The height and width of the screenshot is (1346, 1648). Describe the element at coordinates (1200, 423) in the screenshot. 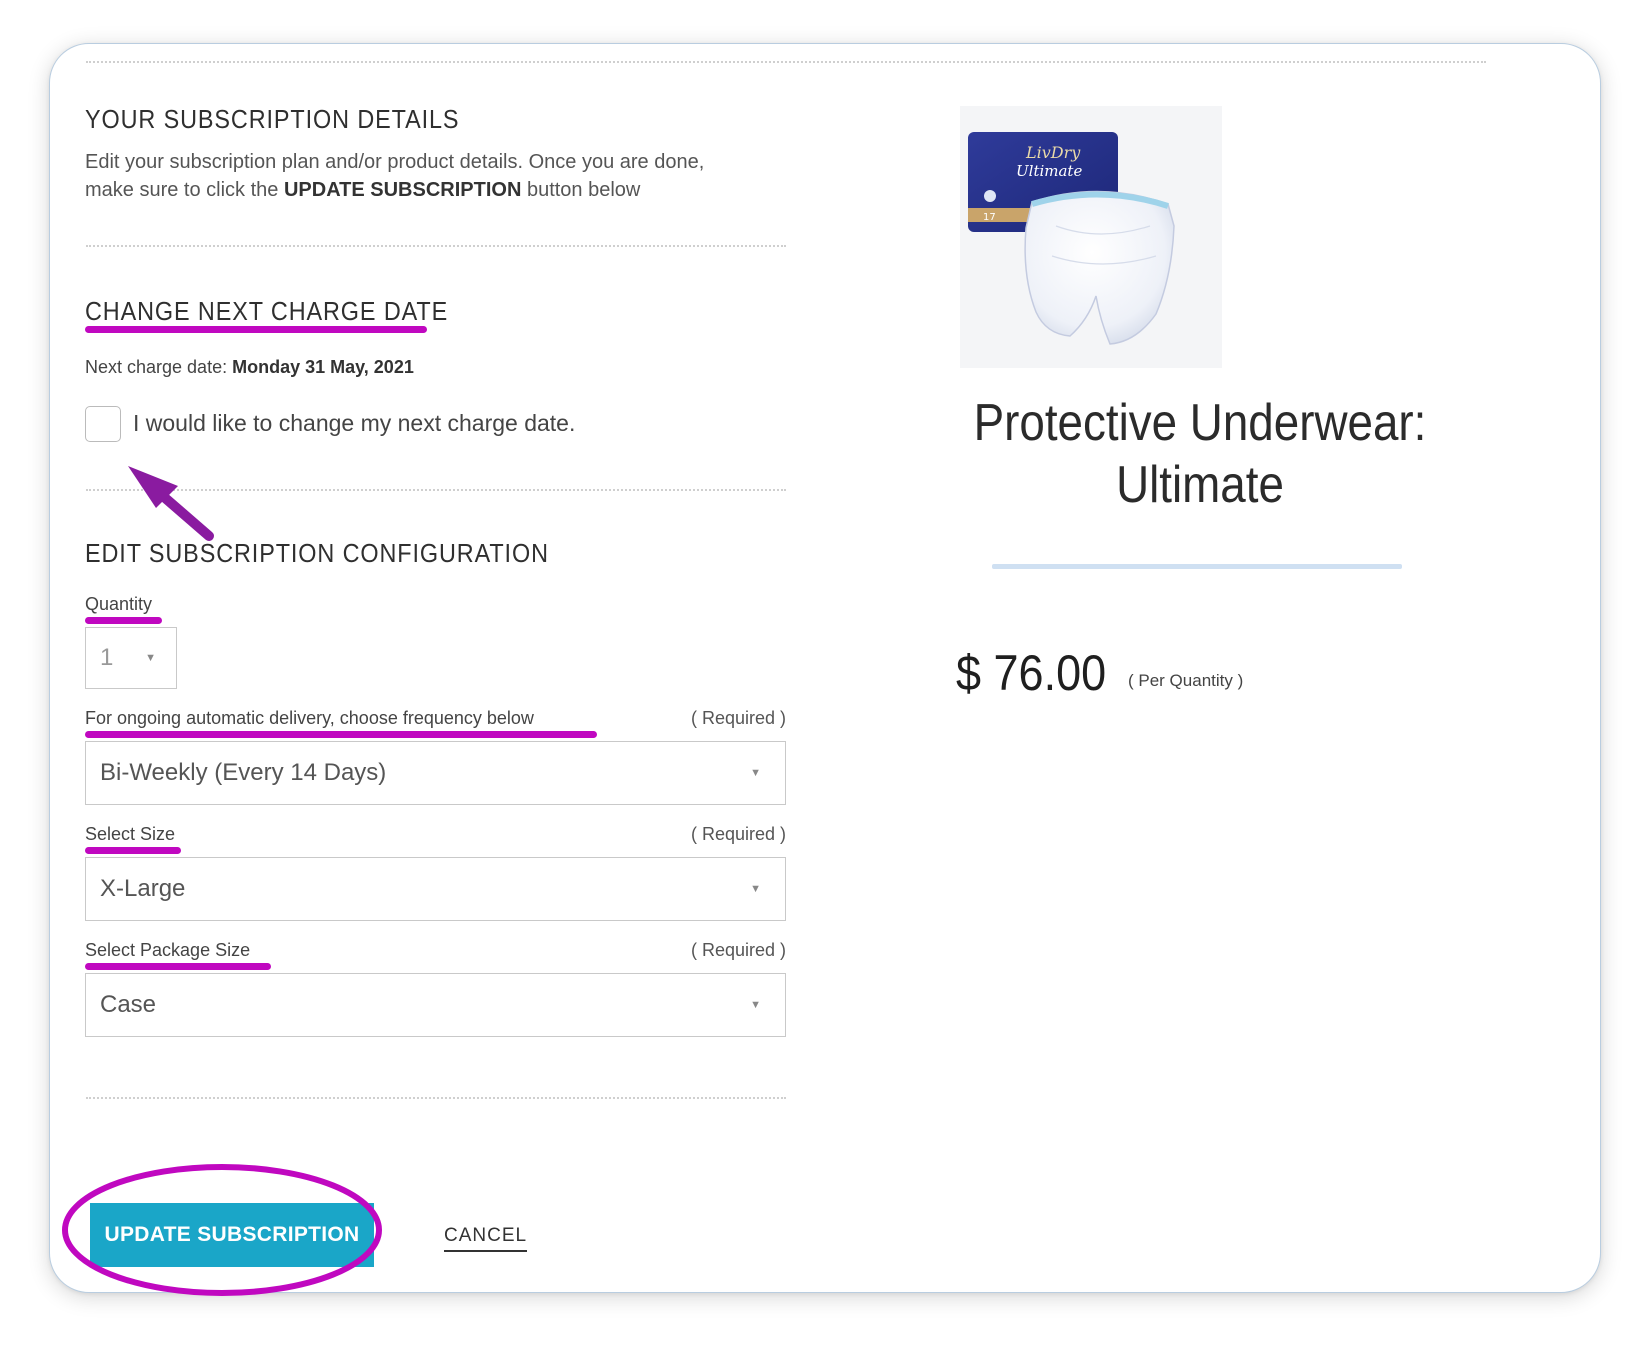

I see `product-title-line-1: Protective Underwear:` at that location.